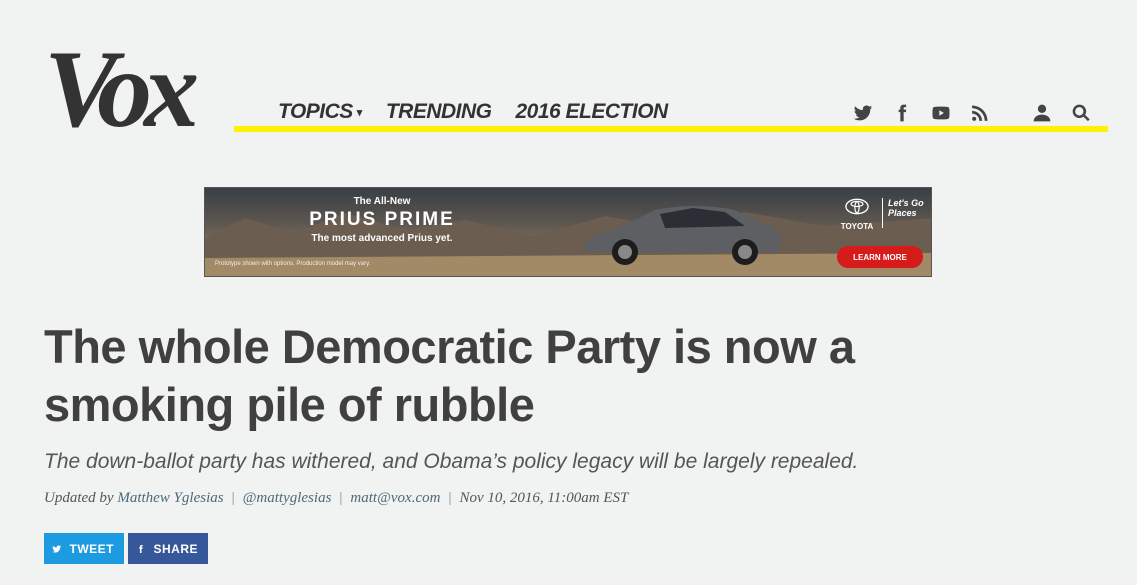 Image resolution: width=1137 pixels, height=585 pixels. Describe the element at coordinates (1042, 113) in the screenshot. I see `user-icon` at that location.